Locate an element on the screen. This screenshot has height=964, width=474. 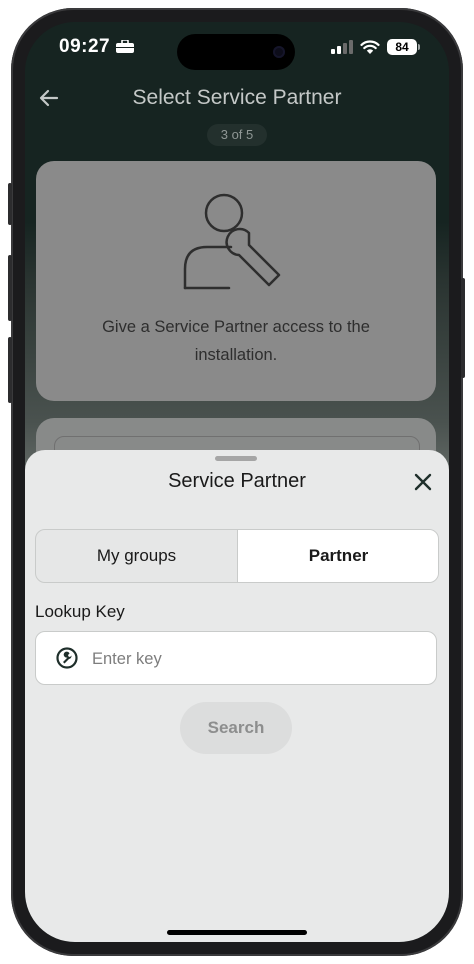
sheet-drag-handle is located at coordinates (236, 458).